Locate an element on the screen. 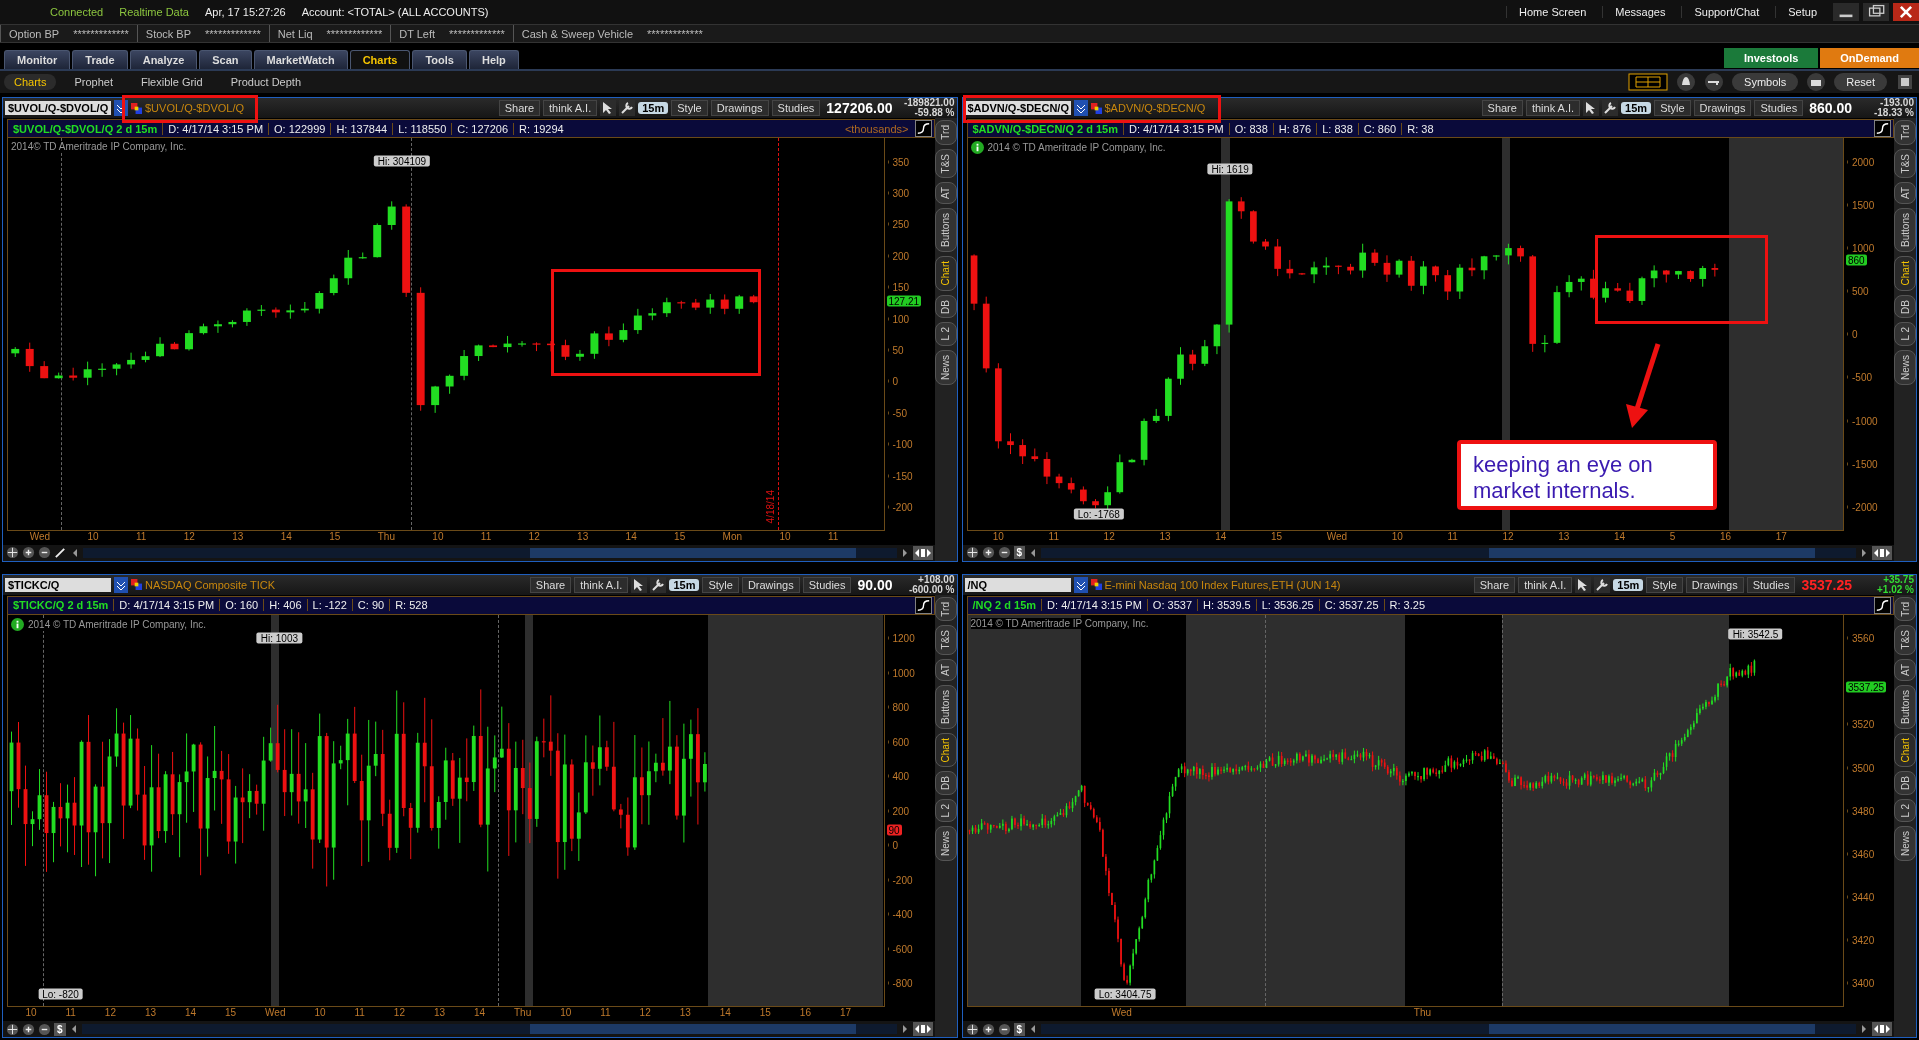 The height and width of the screenshot is (1040, 1919). main-tab: Monitor is located at coordinates (37, 59).